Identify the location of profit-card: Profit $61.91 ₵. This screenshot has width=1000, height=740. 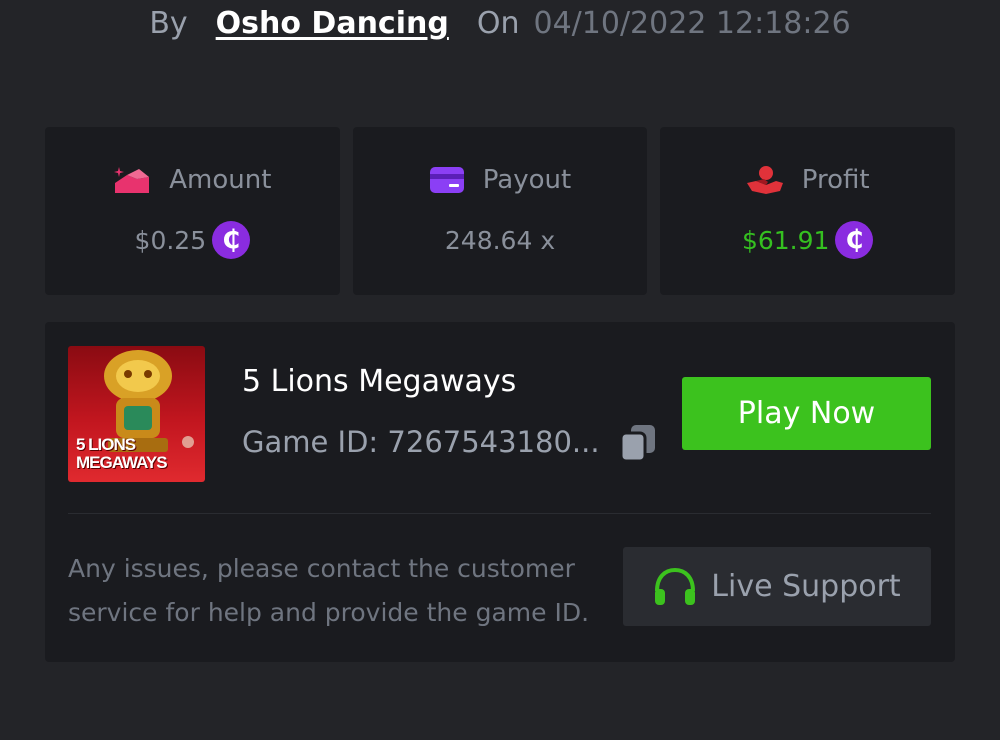
(808, 211).